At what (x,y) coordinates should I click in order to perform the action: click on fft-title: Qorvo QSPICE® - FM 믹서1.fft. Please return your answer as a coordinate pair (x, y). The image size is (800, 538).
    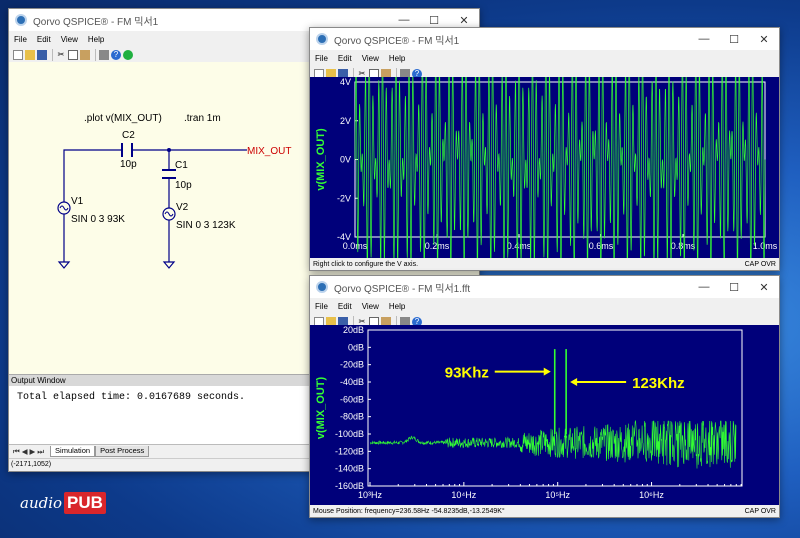
    Looking at the image, I should click on (402, 289).